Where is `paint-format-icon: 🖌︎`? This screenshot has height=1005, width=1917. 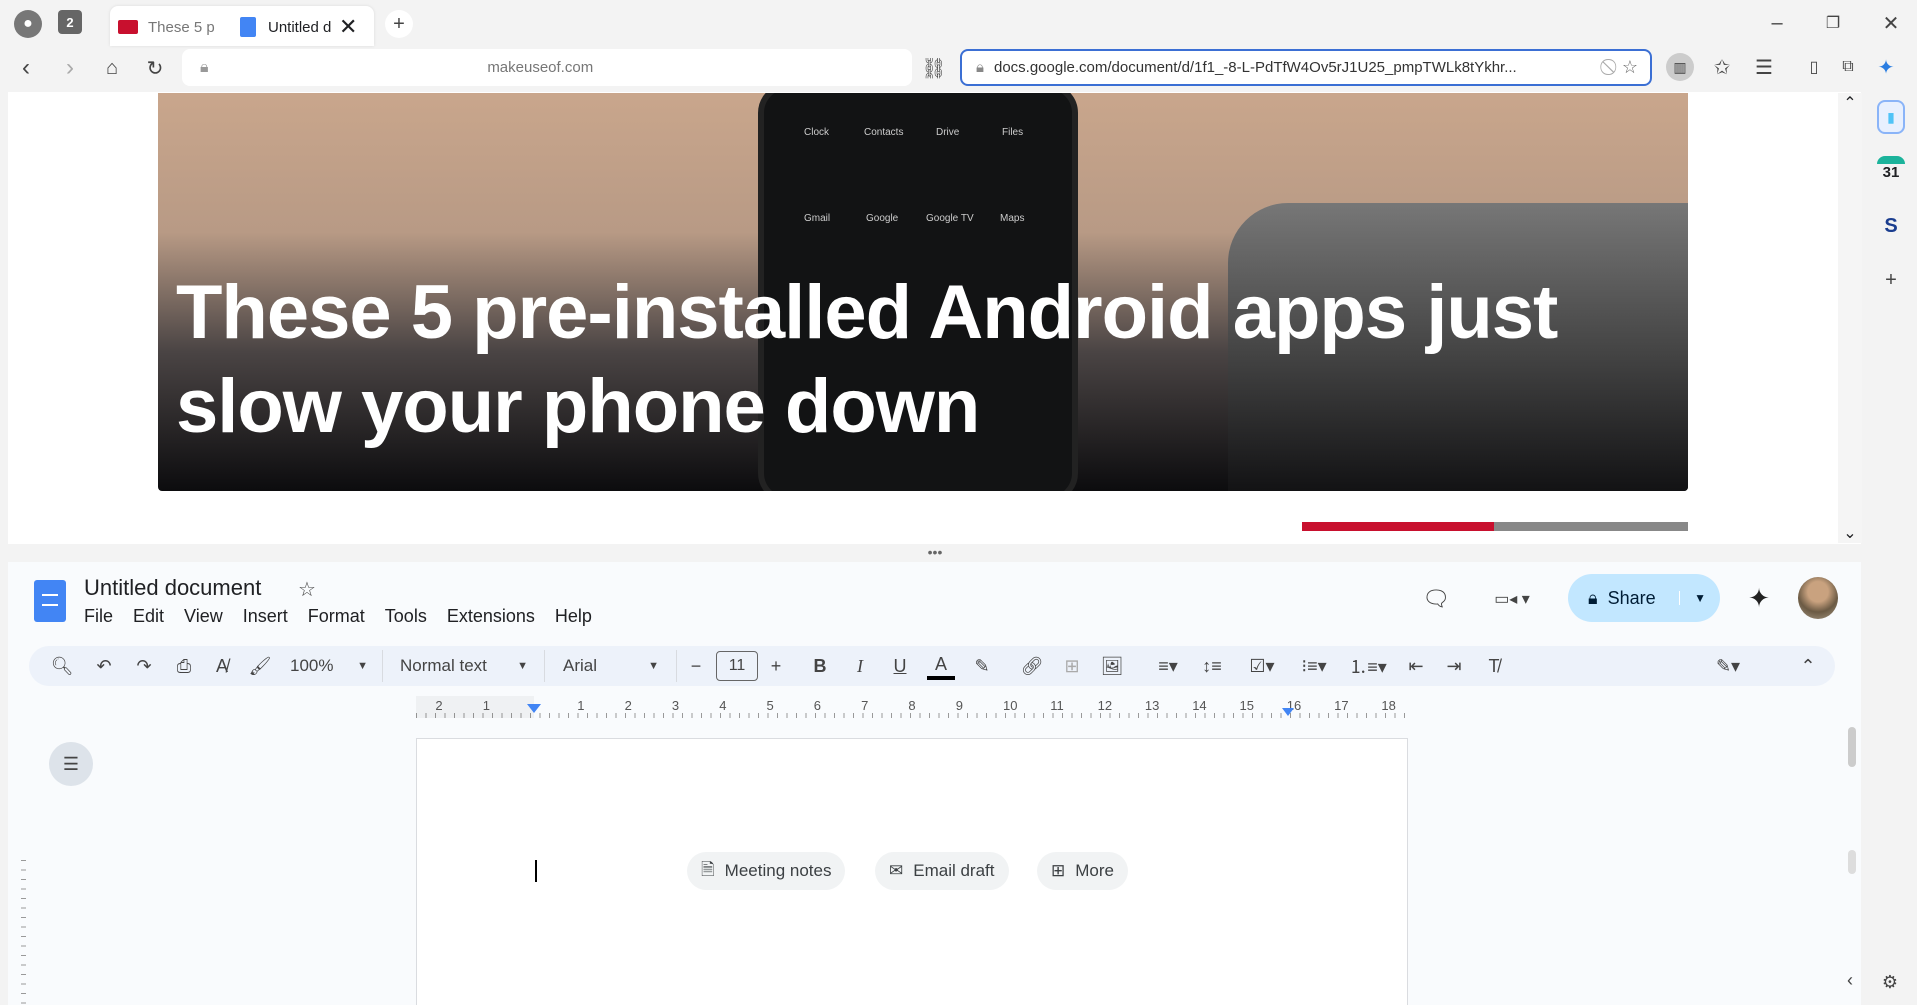
paint-format-icon: 🖌︎ is located at coordinates (260, 666).